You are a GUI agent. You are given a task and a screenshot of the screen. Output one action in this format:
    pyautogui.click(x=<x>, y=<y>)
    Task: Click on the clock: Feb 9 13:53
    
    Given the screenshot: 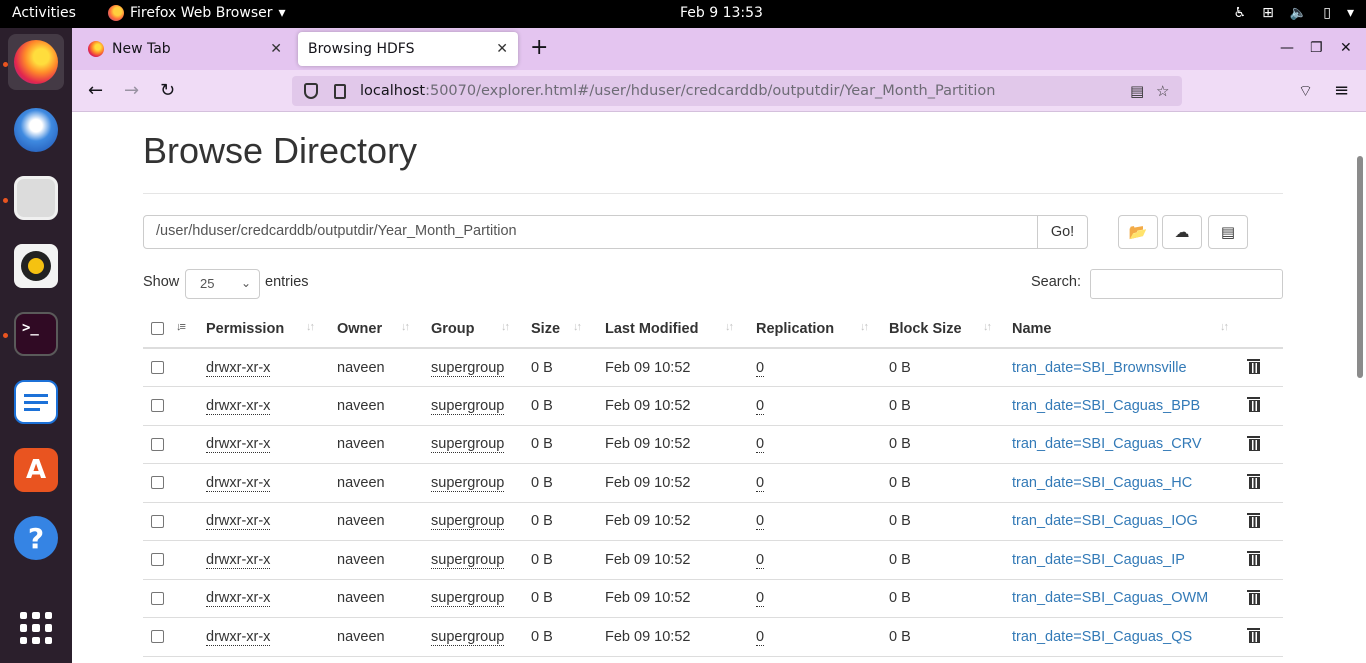 What is the action you would take?
    pyautogui.click(x=721, y=13)
    